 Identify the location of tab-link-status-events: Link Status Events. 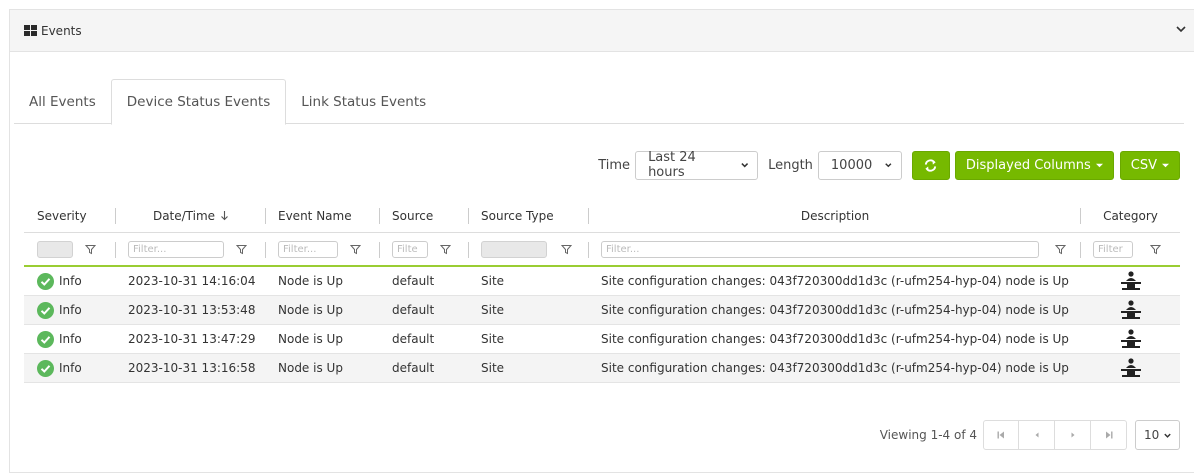
(363, 101).